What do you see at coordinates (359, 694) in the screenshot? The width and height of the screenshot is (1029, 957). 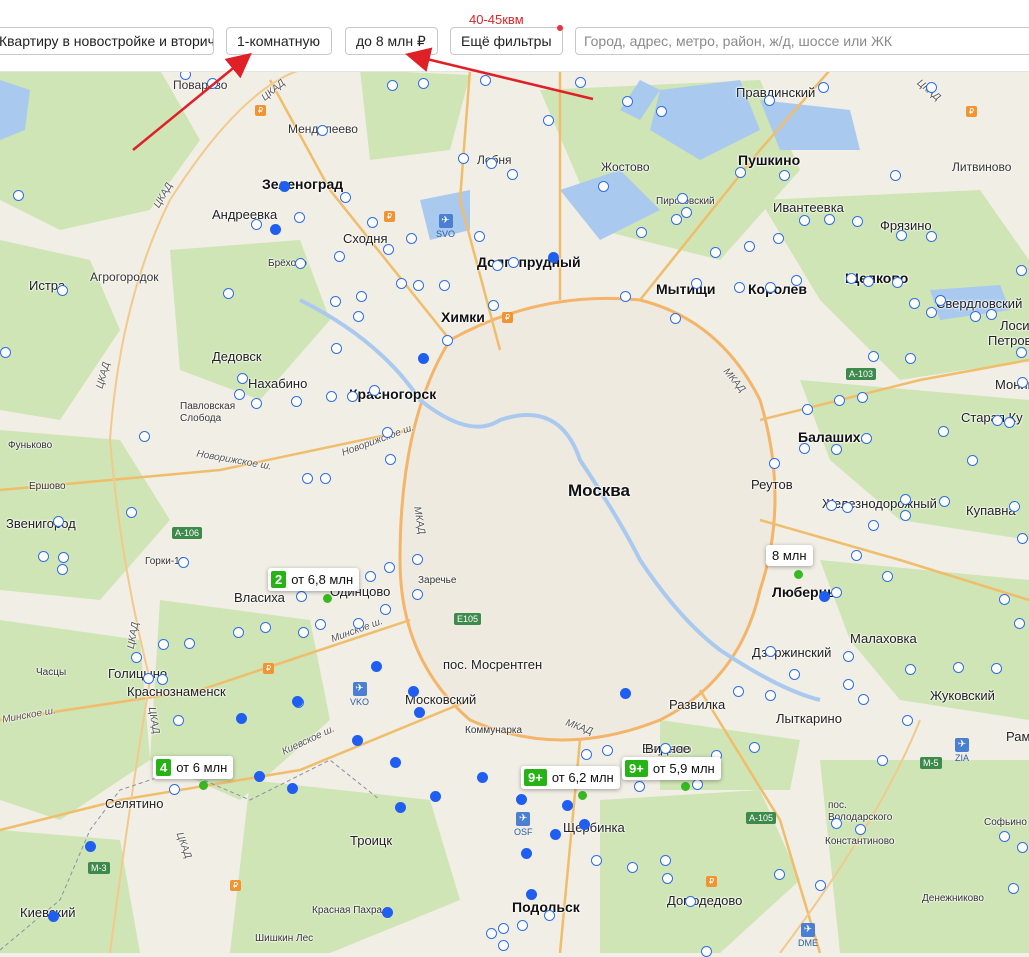 I see `airport-vko: ✈ VKO` at bounding box center [359, 694].